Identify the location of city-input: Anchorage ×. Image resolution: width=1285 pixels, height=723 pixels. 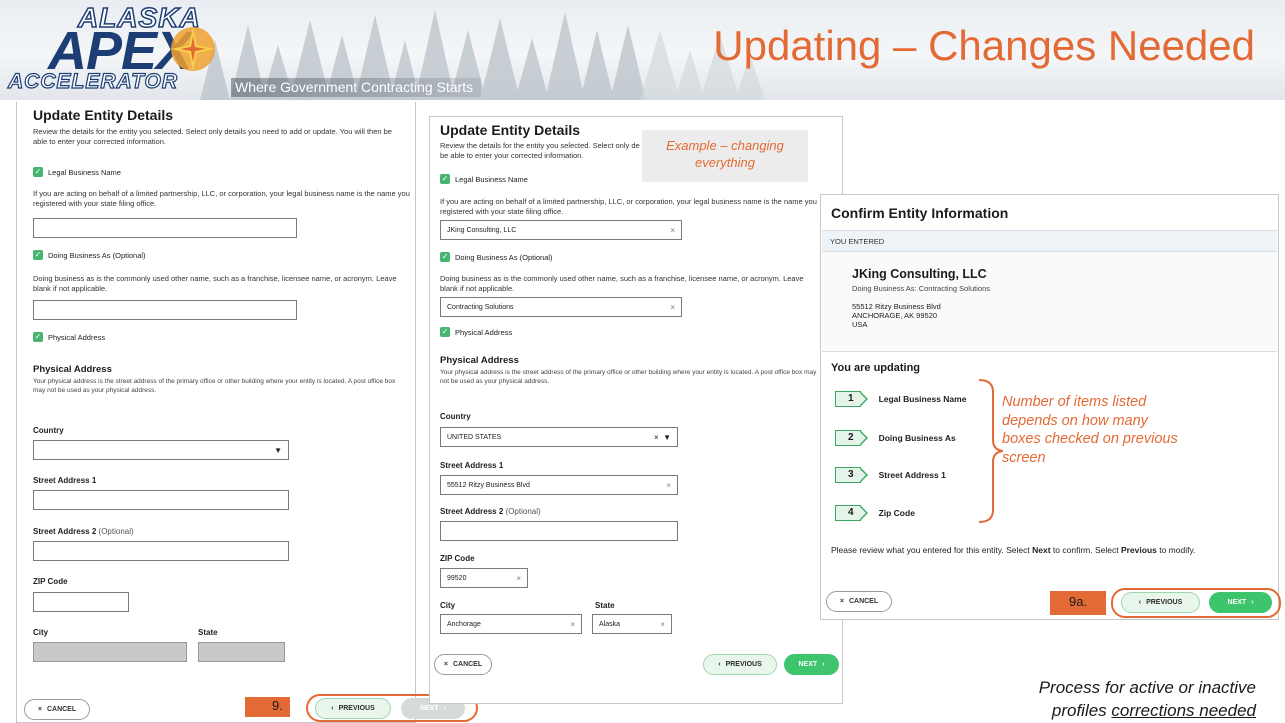
(511, 624).